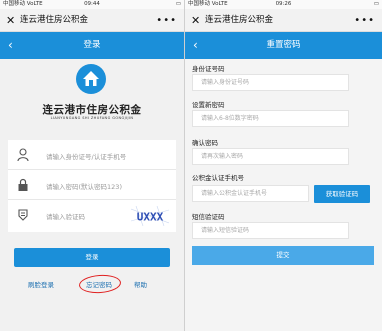 This screenshot has height=331, width=382. I want to click on house-logo-icon, so click(91, 79).